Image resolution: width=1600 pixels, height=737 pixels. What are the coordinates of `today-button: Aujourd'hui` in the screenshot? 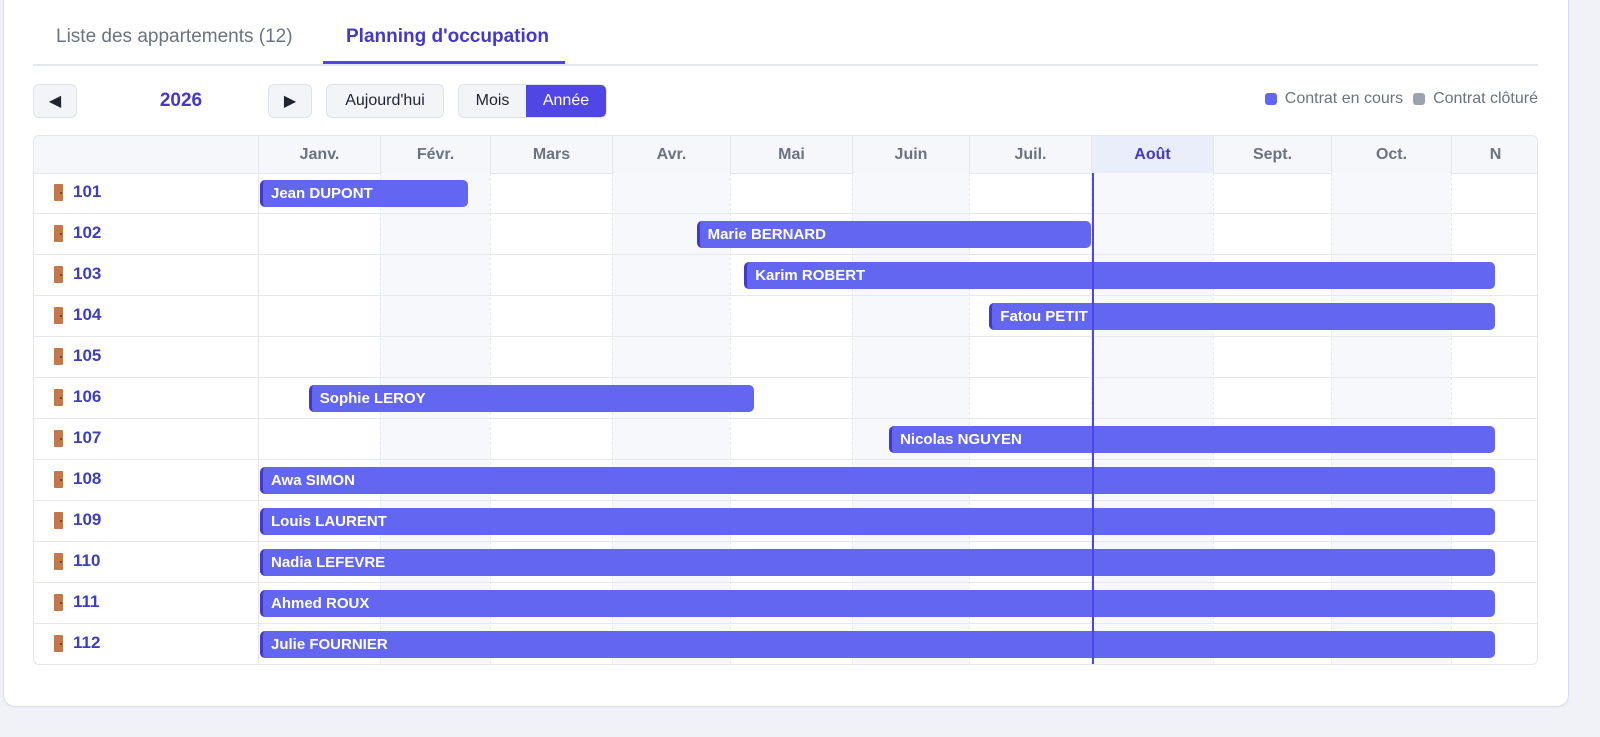 It's located at (385, 101).